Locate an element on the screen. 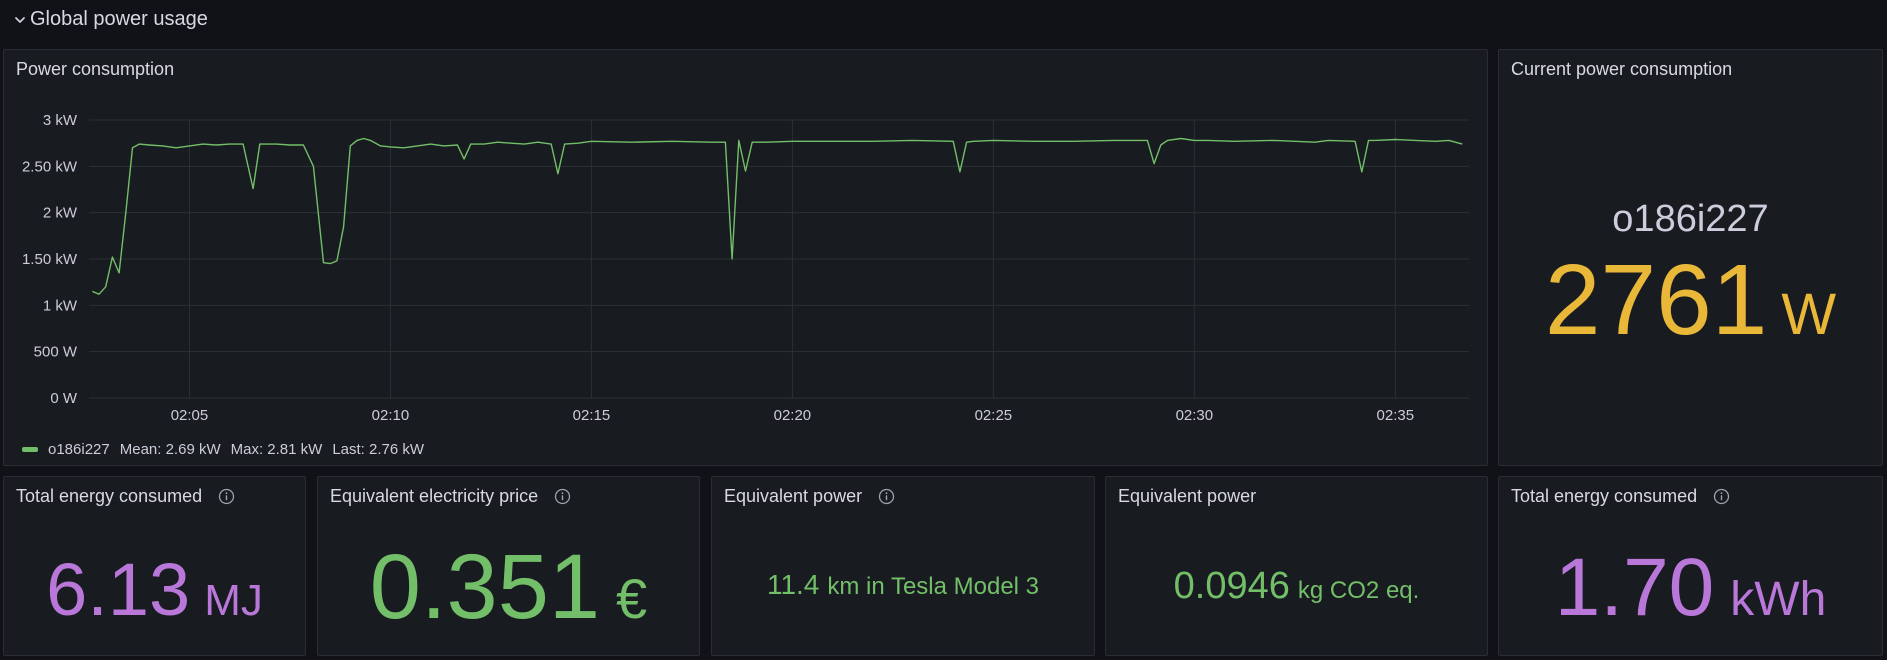 The image size is (1887, 660). stat-unit: kWh is located at coordinates (1778, 599).